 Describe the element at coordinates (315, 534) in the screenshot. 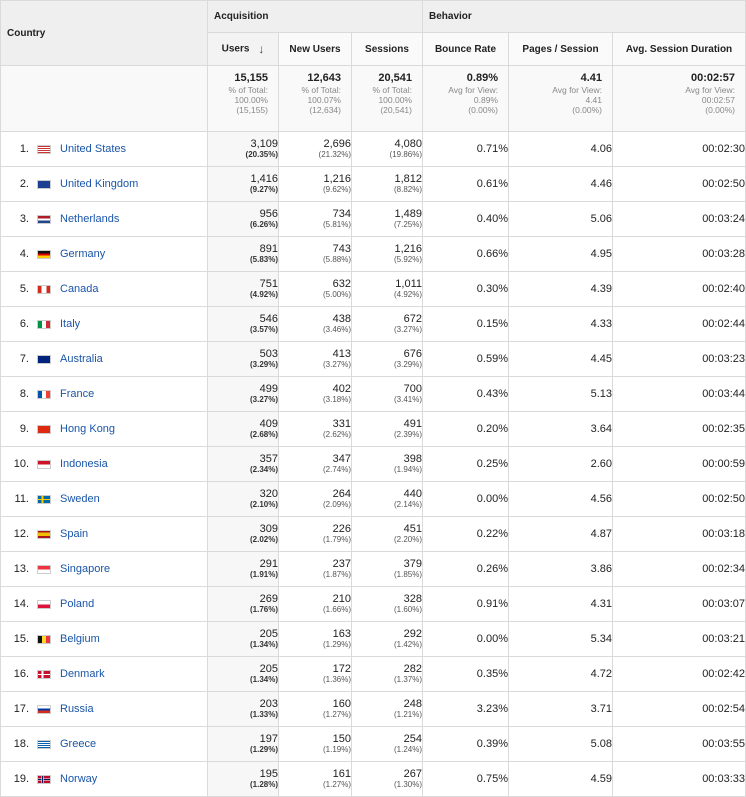

I see `new-users-cell: 226 (1.79%)` at that location.